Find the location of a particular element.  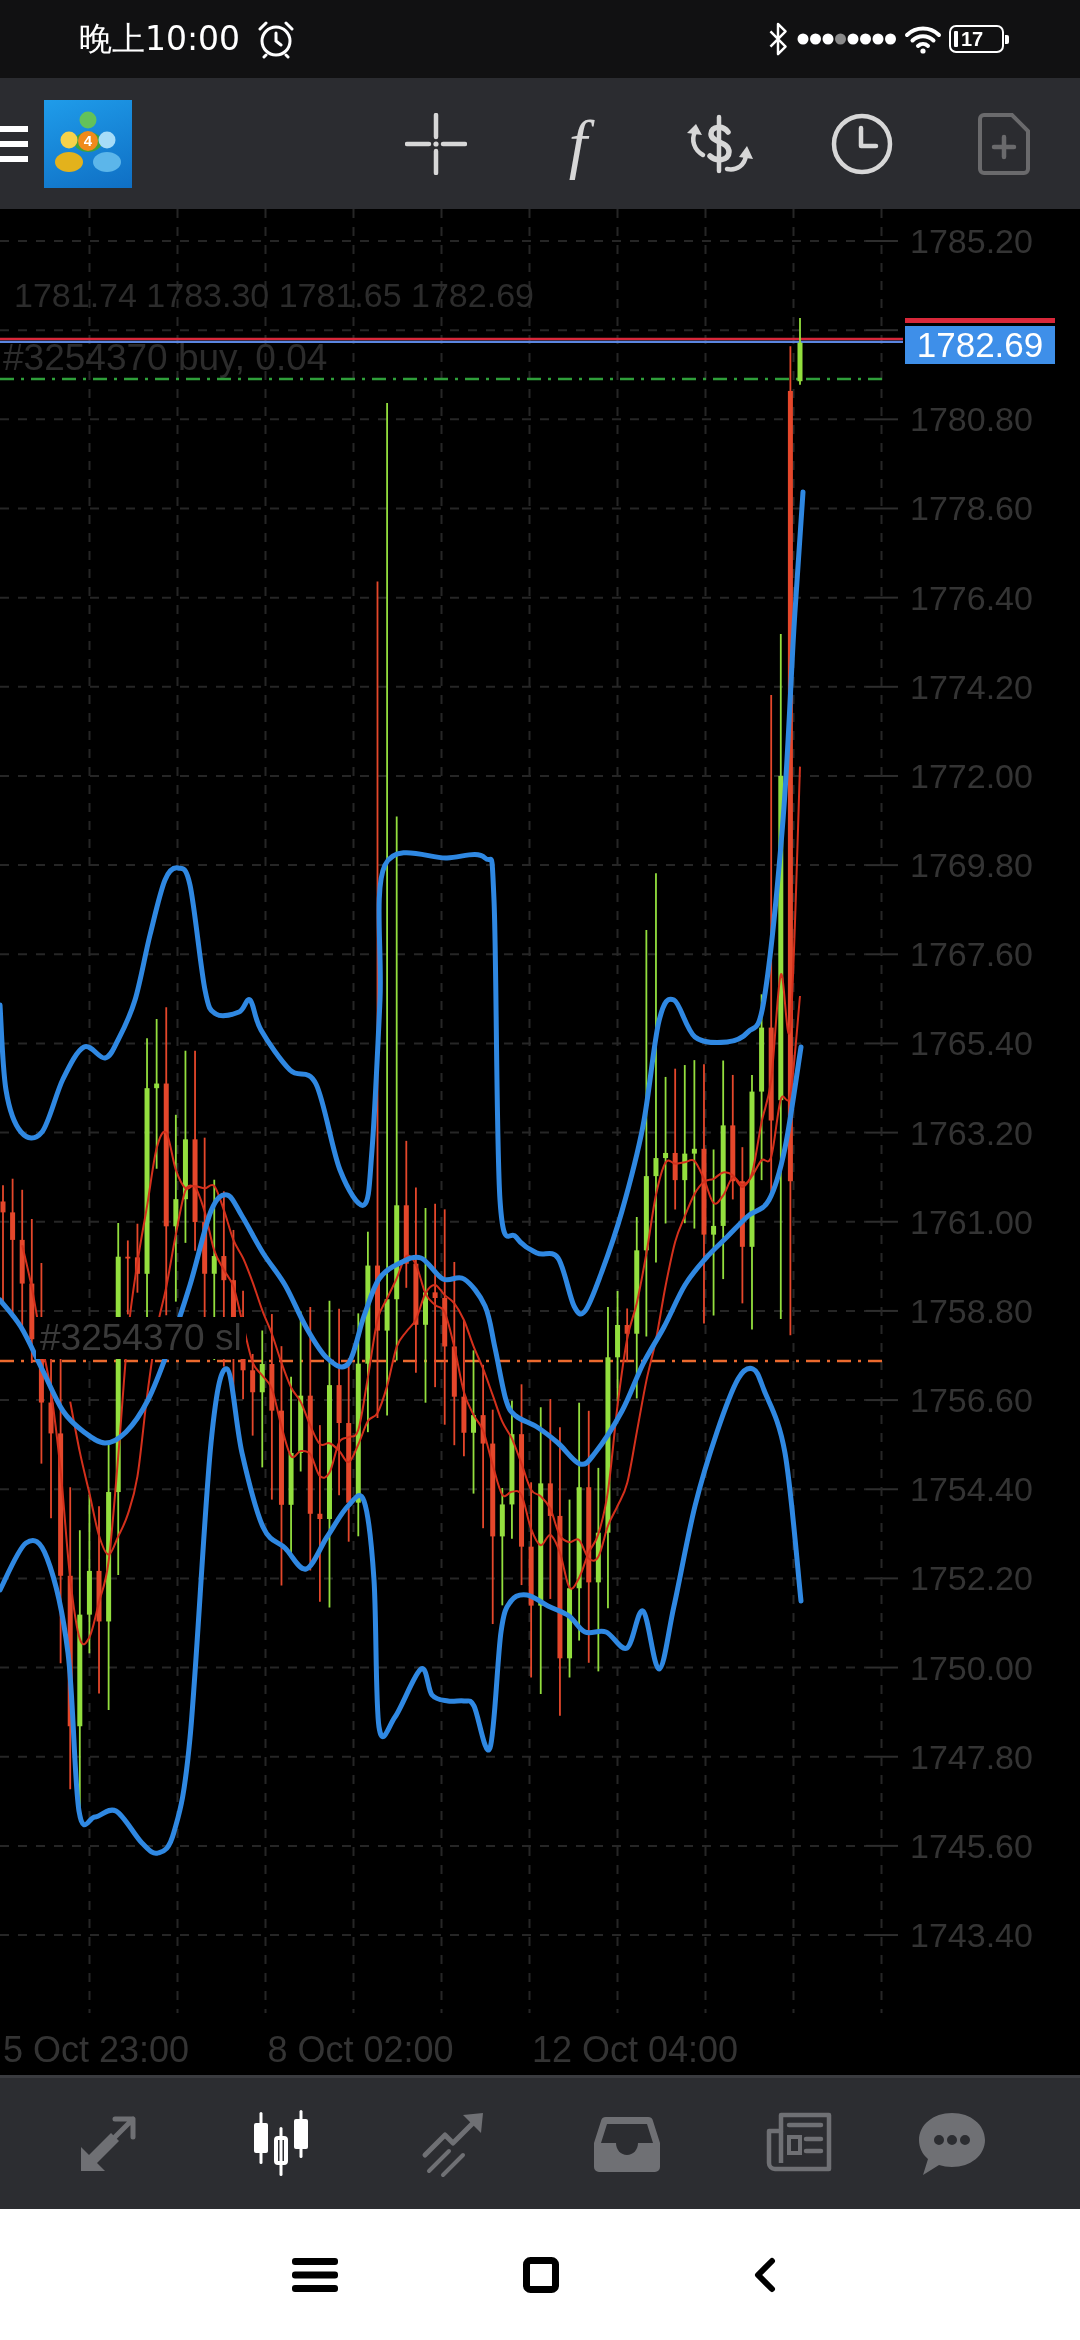

logo-number-badge: 4 is located at coordinates (88, 140).